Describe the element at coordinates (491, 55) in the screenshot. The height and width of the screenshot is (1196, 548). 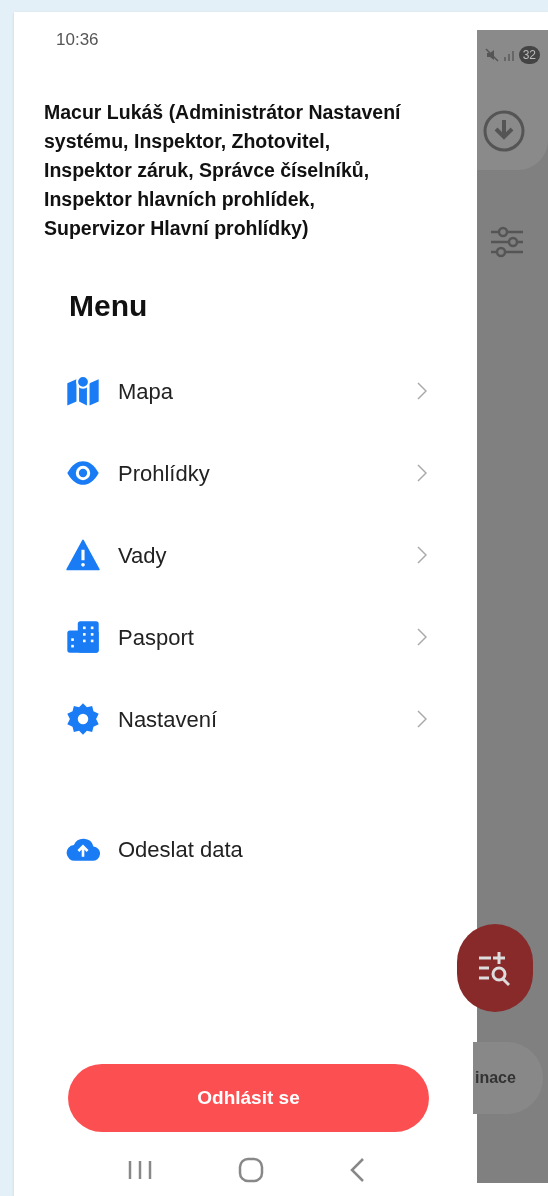
I see `mute-icon` at that location.